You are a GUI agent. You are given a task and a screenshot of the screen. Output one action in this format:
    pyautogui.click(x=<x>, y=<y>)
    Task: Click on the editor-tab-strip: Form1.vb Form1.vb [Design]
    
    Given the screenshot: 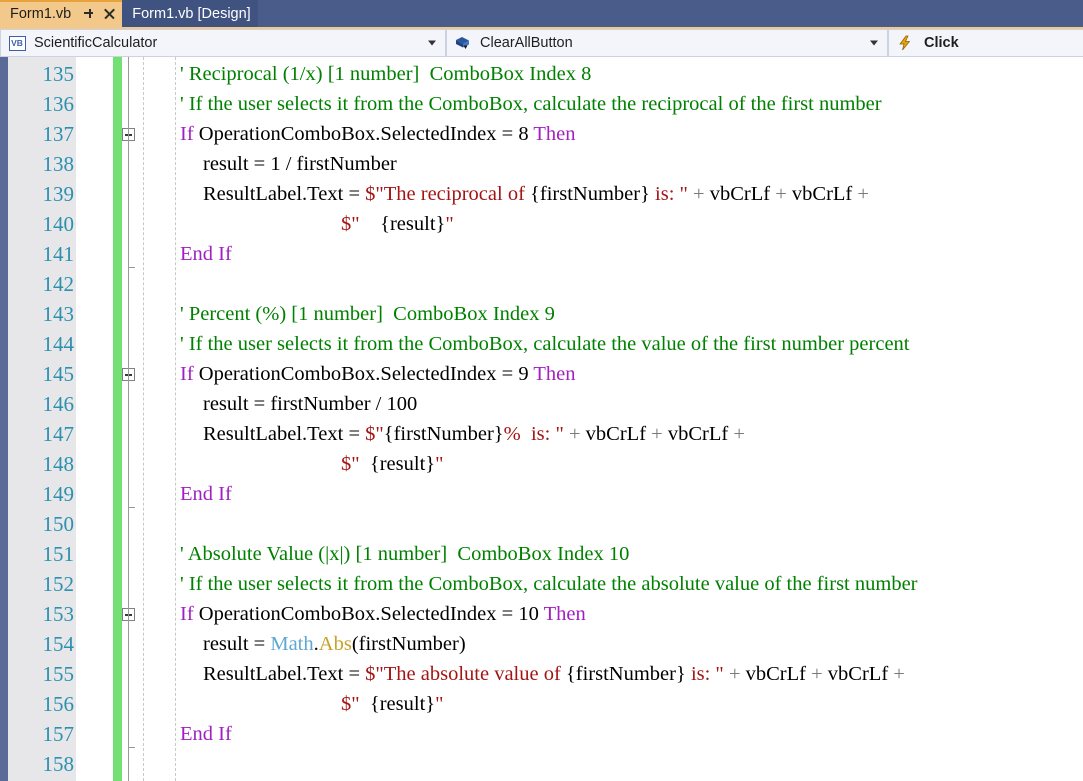 What is the action you would take?
    pyautogui.click(x=541, y=13)
    